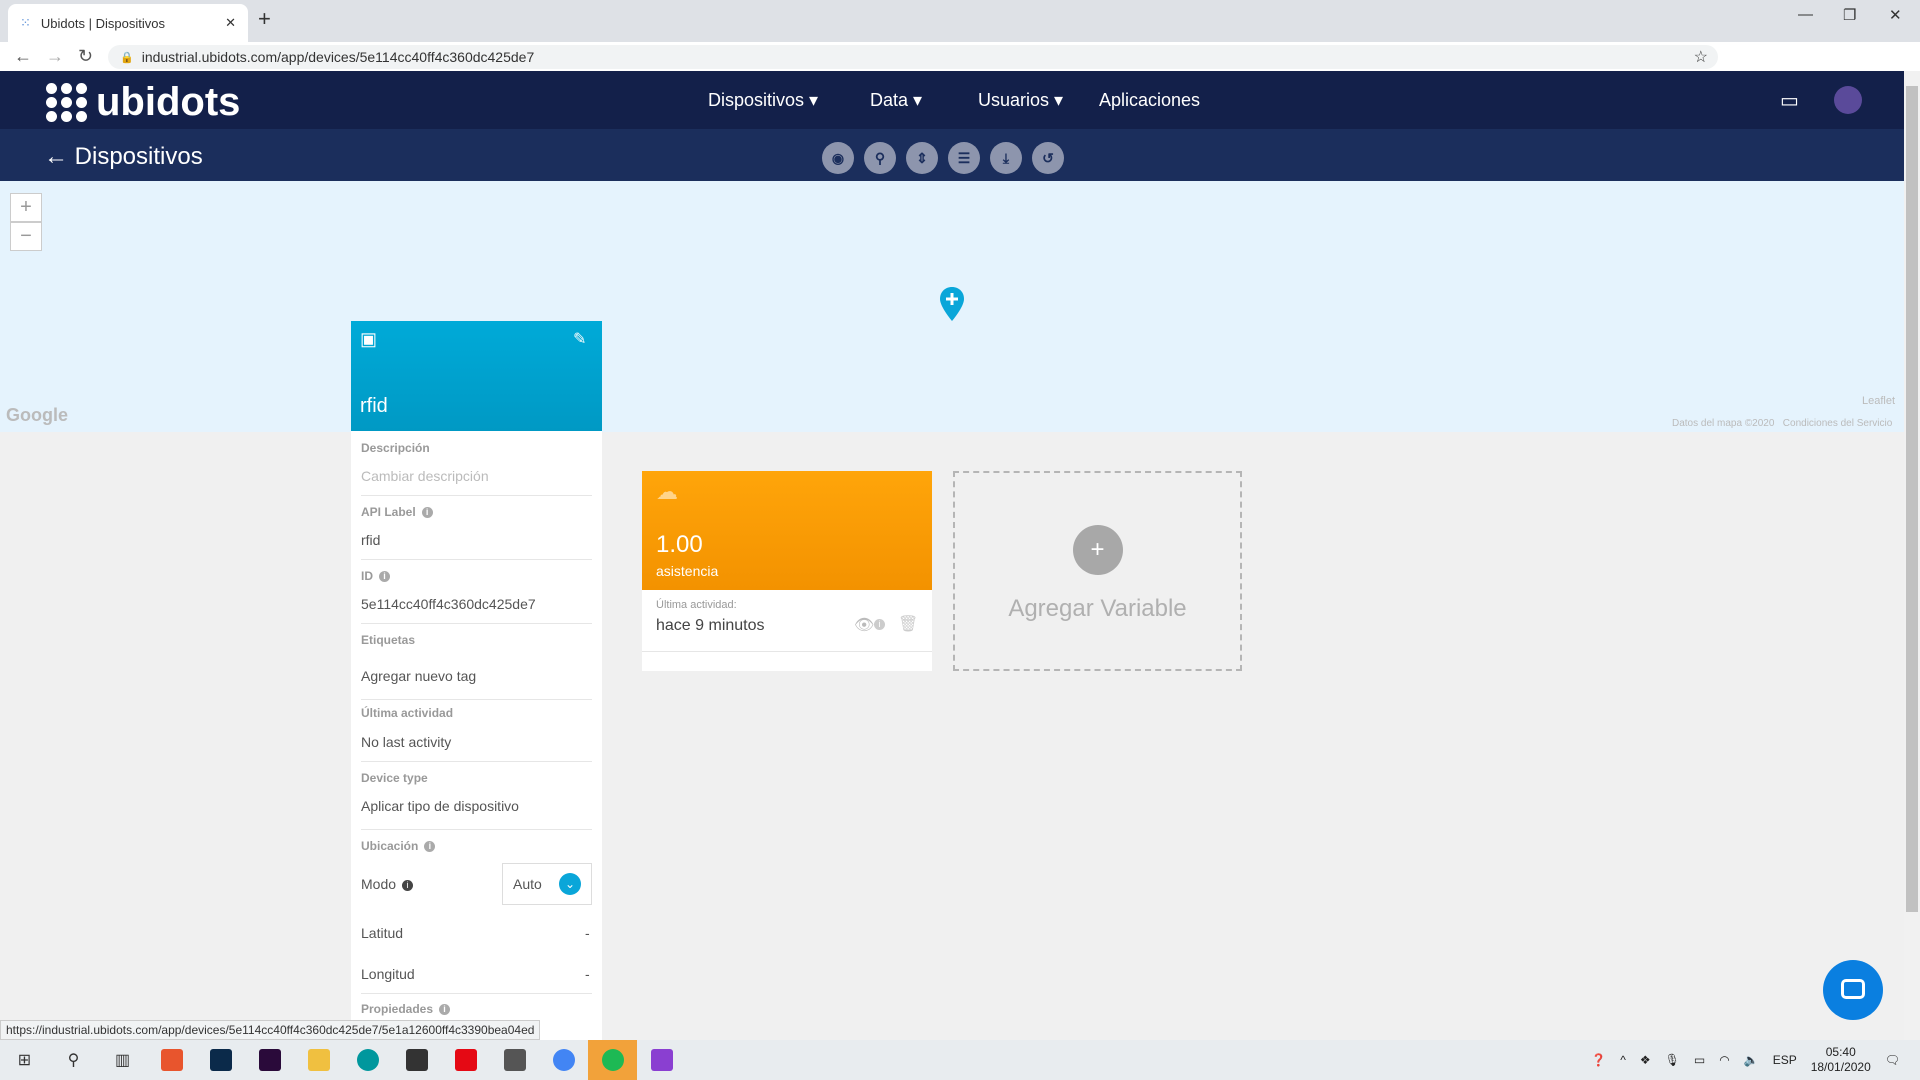  Describe the element at coordinates (514, 1060) in the screenshot. I see `mail-icon` at that location.